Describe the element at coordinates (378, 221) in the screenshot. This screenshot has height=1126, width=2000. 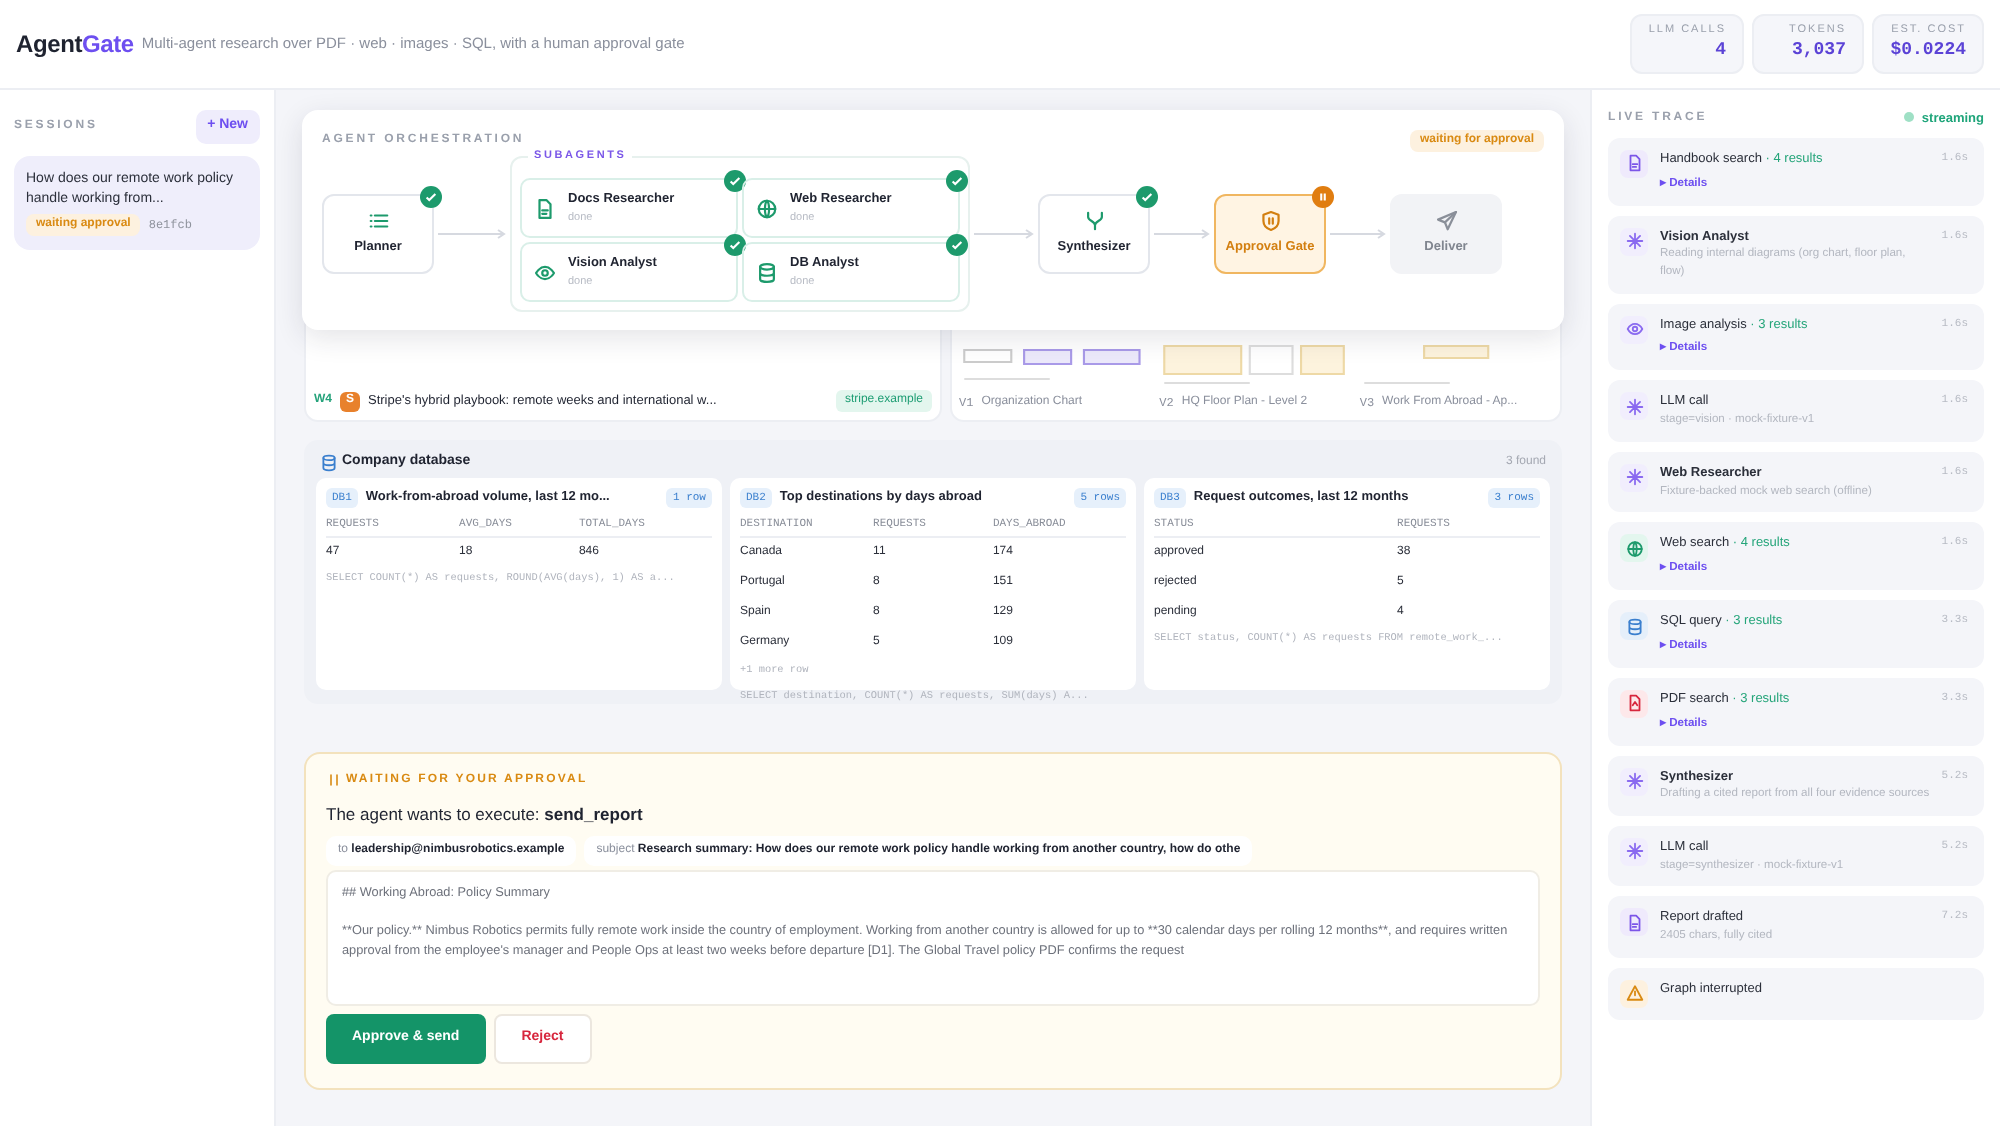
I see `list-icon` at that location.